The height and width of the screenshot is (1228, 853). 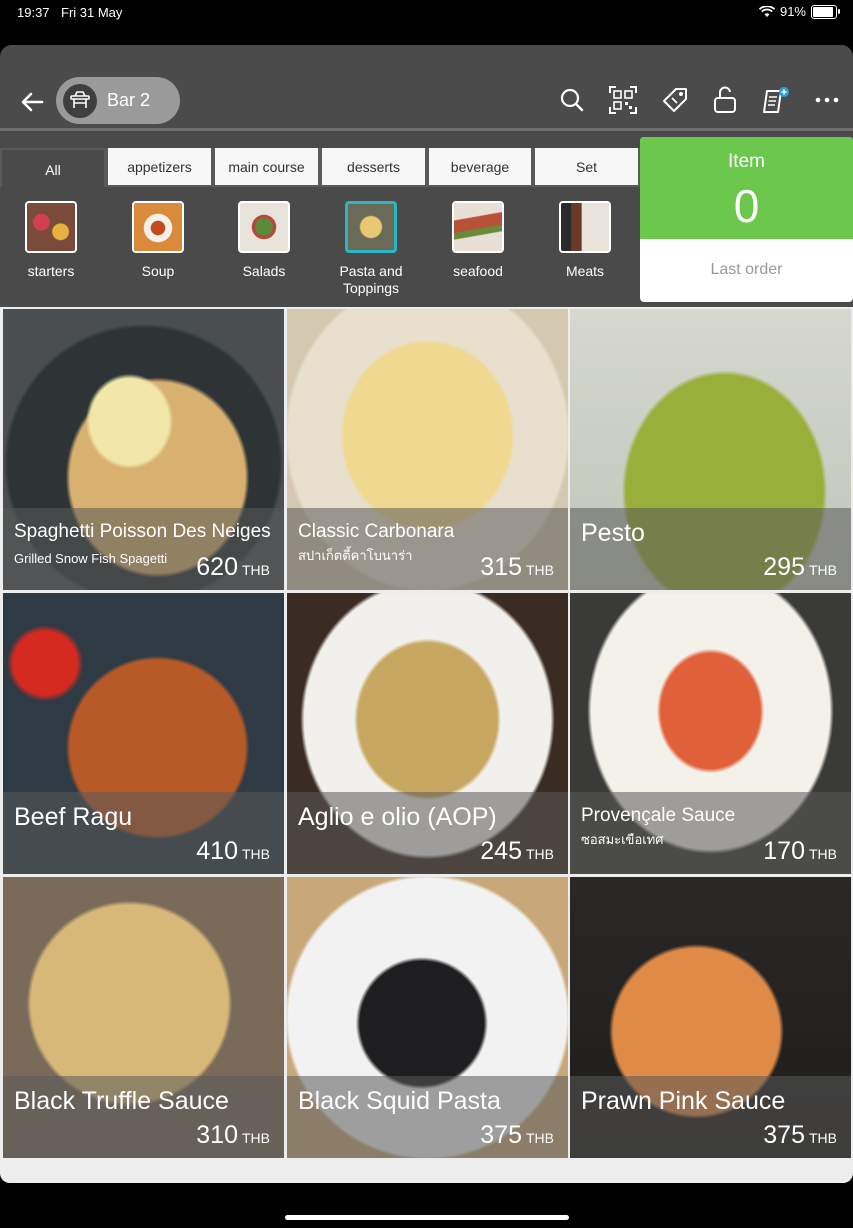 I want to click on back-arrow-icon, so click(x=32, y=102).